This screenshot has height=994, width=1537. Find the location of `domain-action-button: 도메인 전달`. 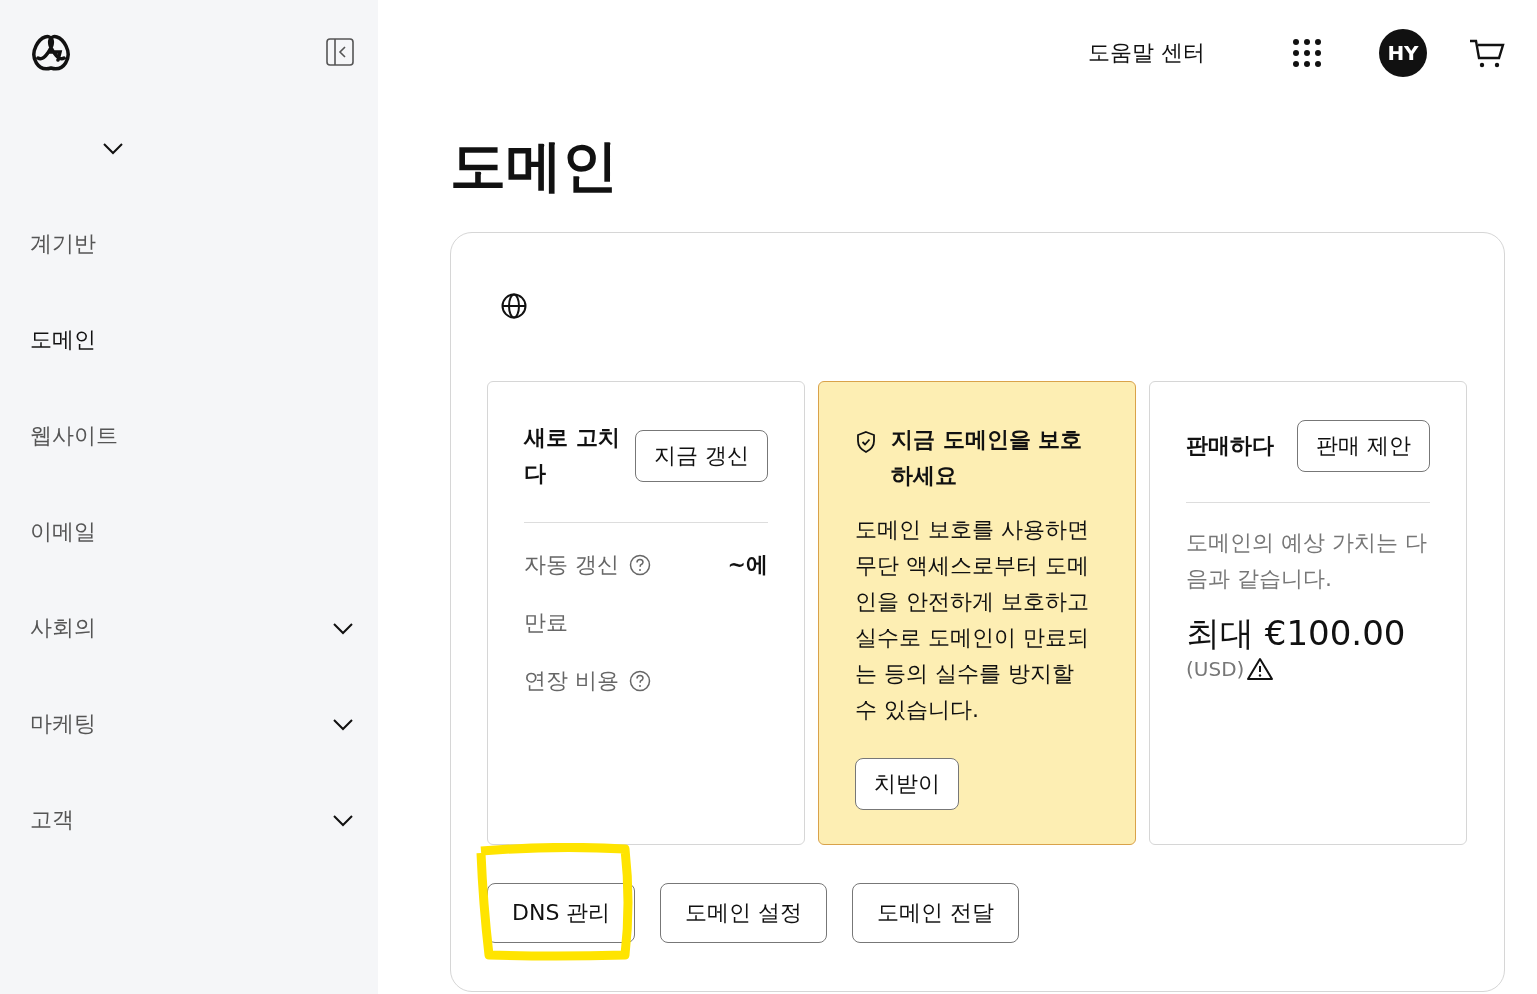

domain-action-button: 도메인 전달 is located at coordinates (936, 913).